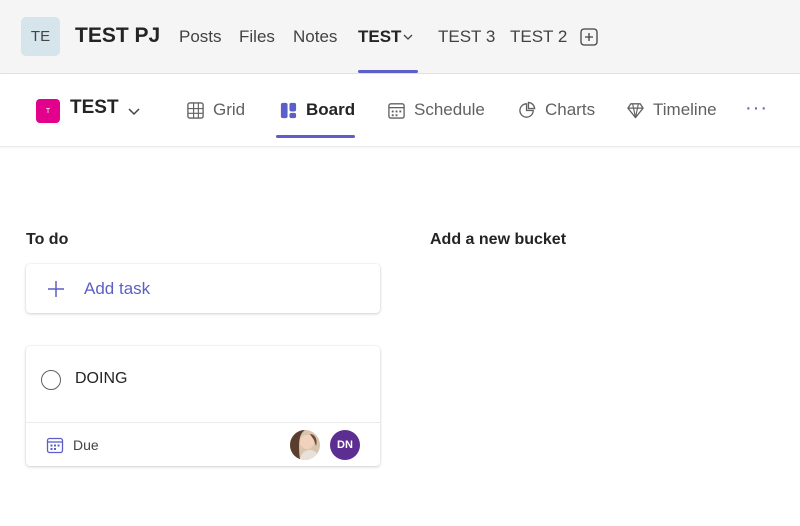 The height and width of the screenshot is (526, 800). What do you see at coordinates (195, 110) in the screenshot?
I see `grid-icon` at bounding box center [195, 110].